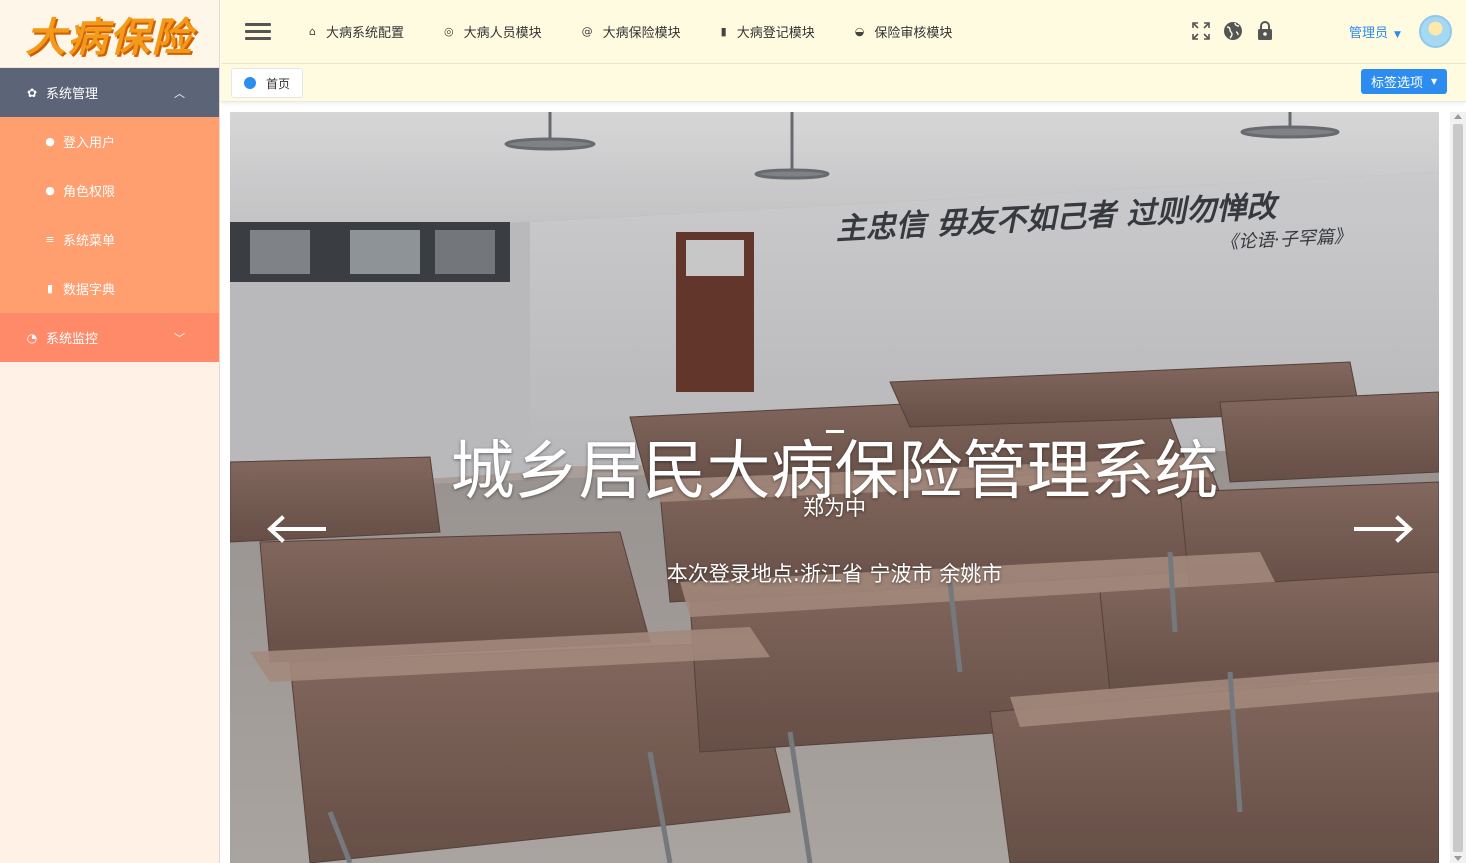 This screenshot has height=863, width=1466. What do you see at coordinates (89, 290) in the screenshot?
I see `sidebar-item-label: 数据字典` at bounding box center [89, 290].